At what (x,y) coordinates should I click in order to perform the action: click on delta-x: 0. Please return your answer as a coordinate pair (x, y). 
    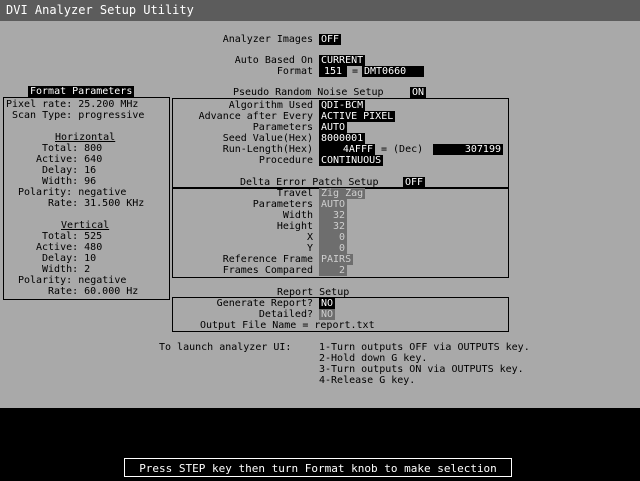
    Looking at the image, I should click on (333, 237).